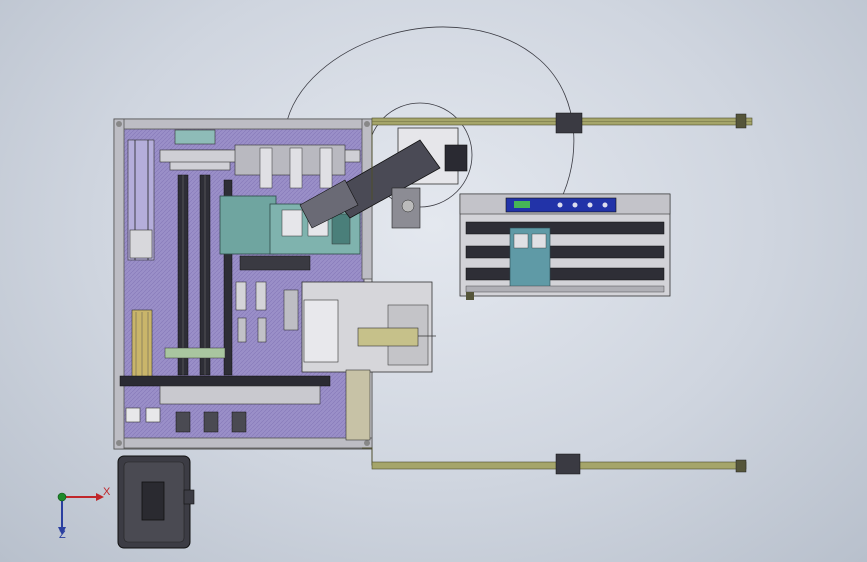 Image resolution: width=867 pixels, height=562 pixels. I want to click on y-axis-dot, so click(62, 497).